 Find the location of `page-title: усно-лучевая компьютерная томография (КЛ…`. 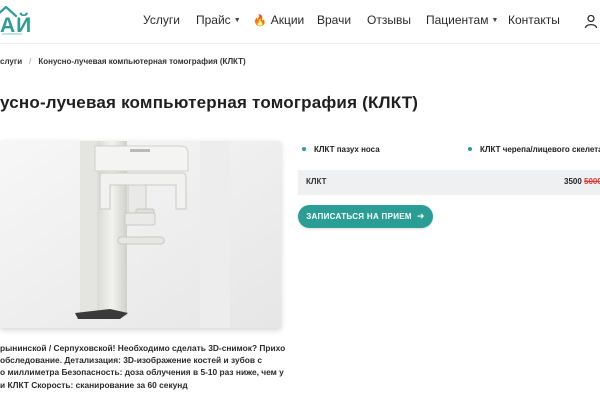

page-title: усно-лучевая компьютерная томография (КЛ… is located at coordinates (209, 102).